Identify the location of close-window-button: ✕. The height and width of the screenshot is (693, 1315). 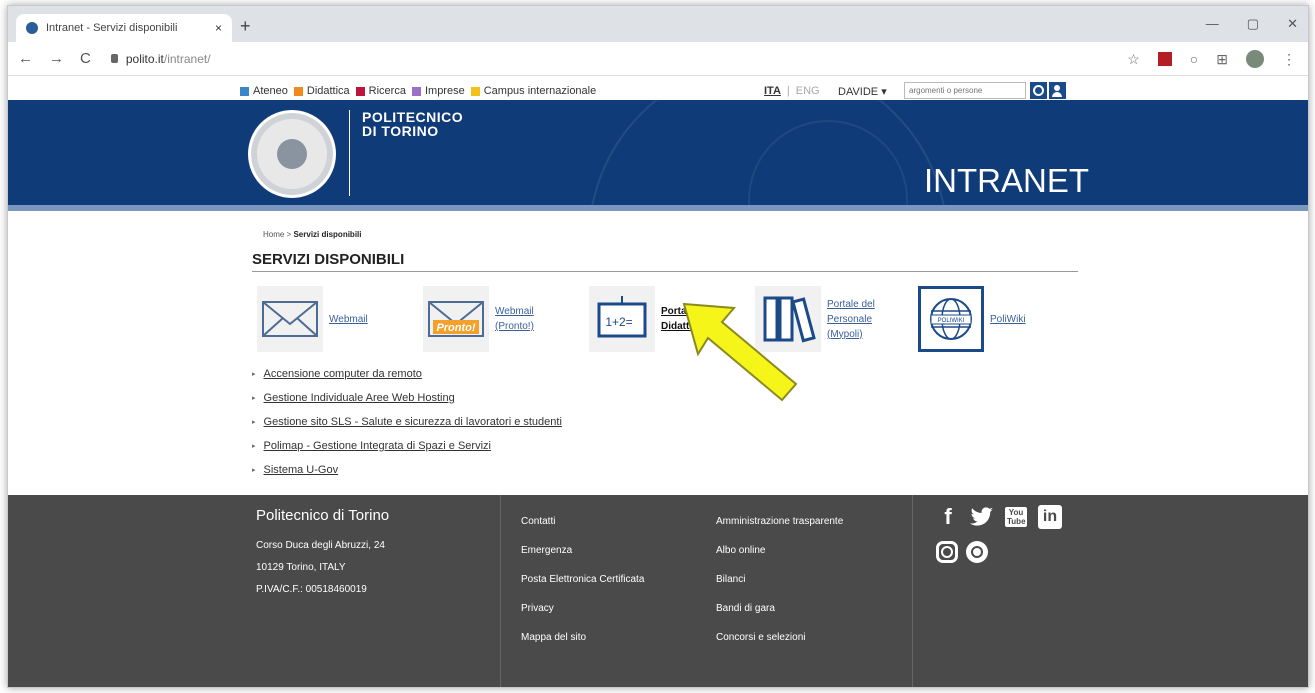
(1292, 24).